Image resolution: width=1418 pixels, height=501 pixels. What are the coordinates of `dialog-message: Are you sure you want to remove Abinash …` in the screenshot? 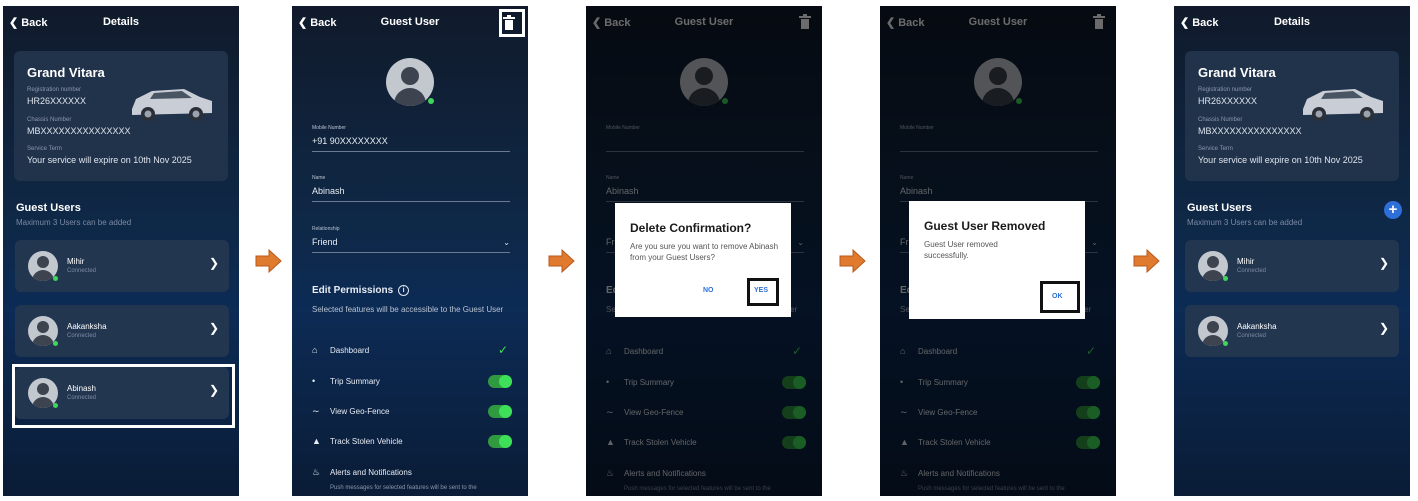 It's located at (704, 252).